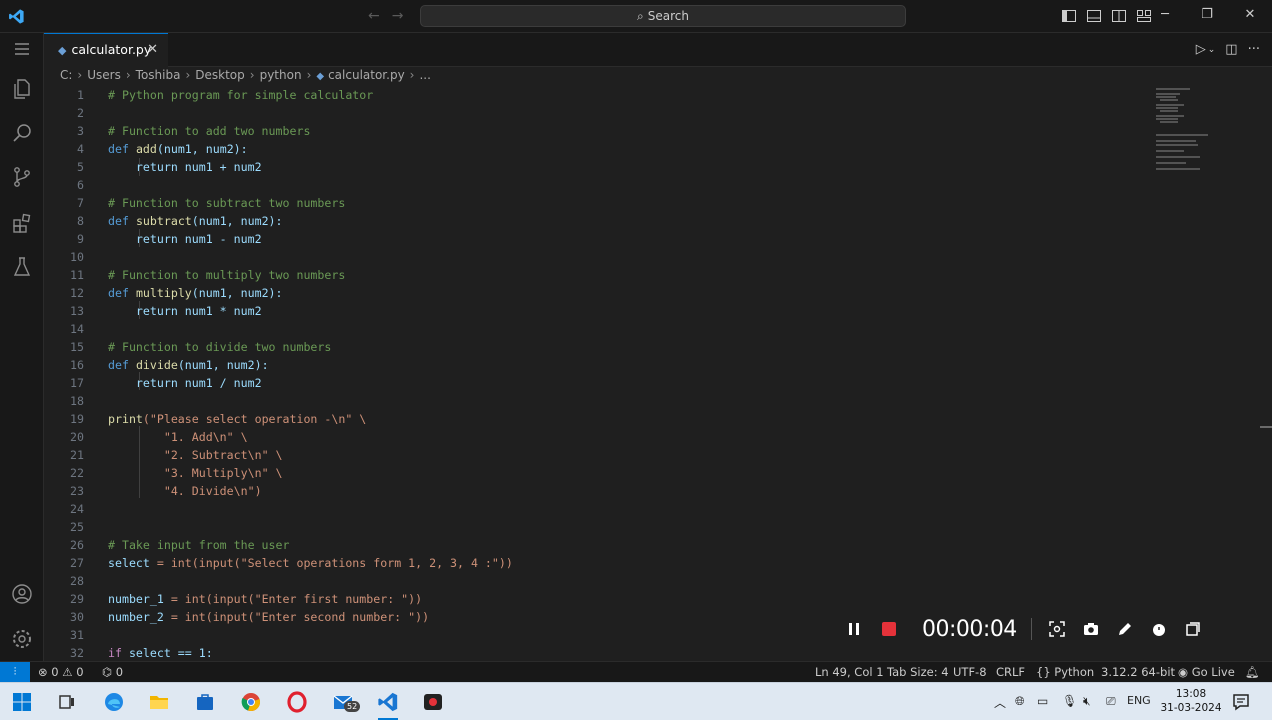  I want to click on breadcrumb-desktop: Desktop, so click(220, 75).